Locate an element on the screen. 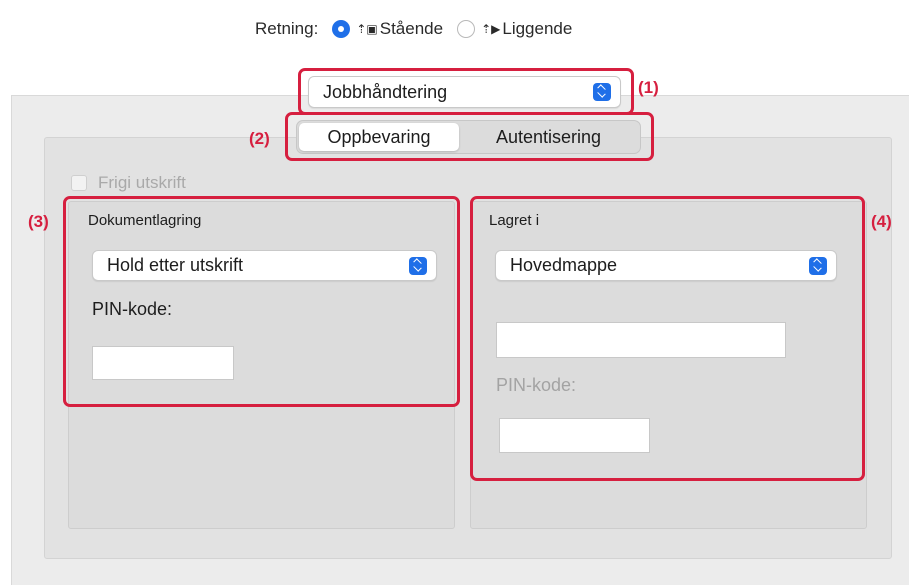 This screenshot has width=909, height=585. orientation-label: Retning: is located at coordinates (287, 28).